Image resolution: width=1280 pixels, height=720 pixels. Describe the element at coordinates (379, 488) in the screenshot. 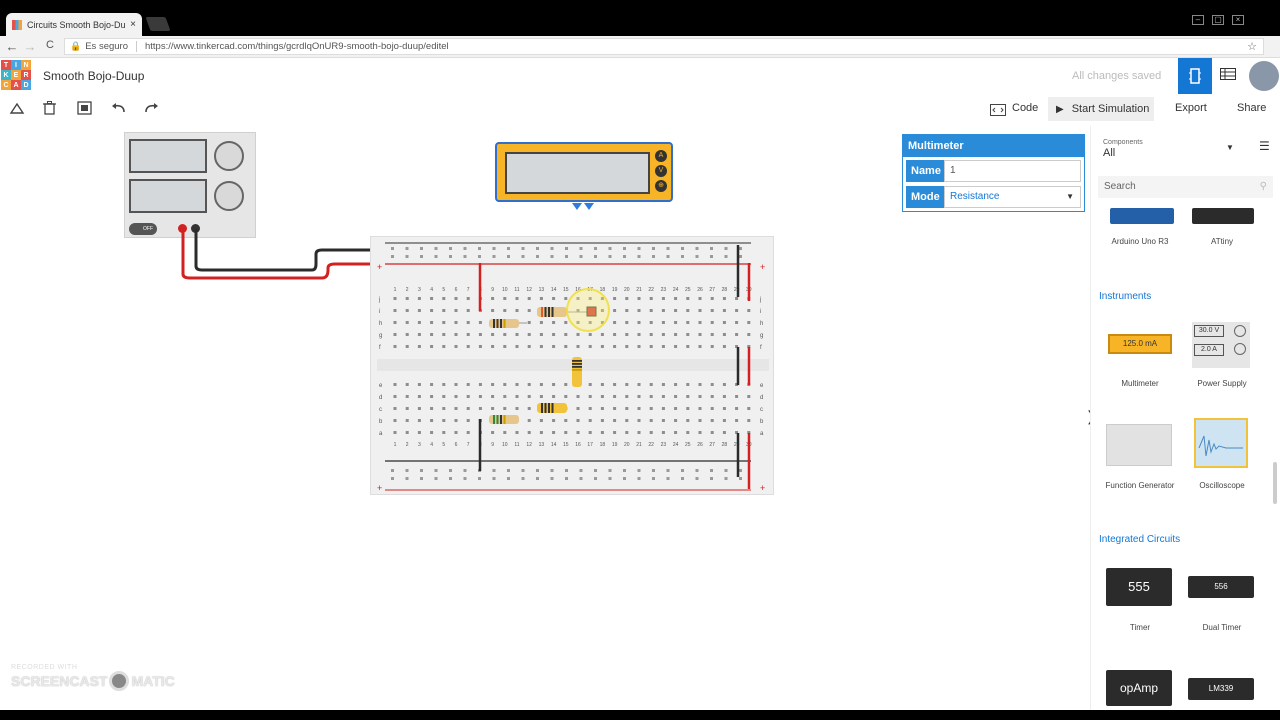

I see `rail-plus-label: +` at that location.